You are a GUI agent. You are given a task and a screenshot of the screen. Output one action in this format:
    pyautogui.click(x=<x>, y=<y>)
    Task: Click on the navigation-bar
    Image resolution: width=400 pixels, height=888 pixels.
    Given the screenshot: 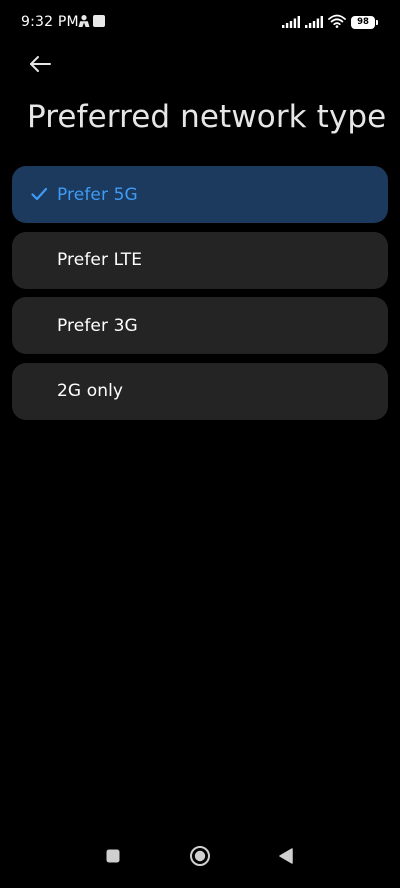 What is the action you would take?
    pyautogui.click(x=200, y=858)
    